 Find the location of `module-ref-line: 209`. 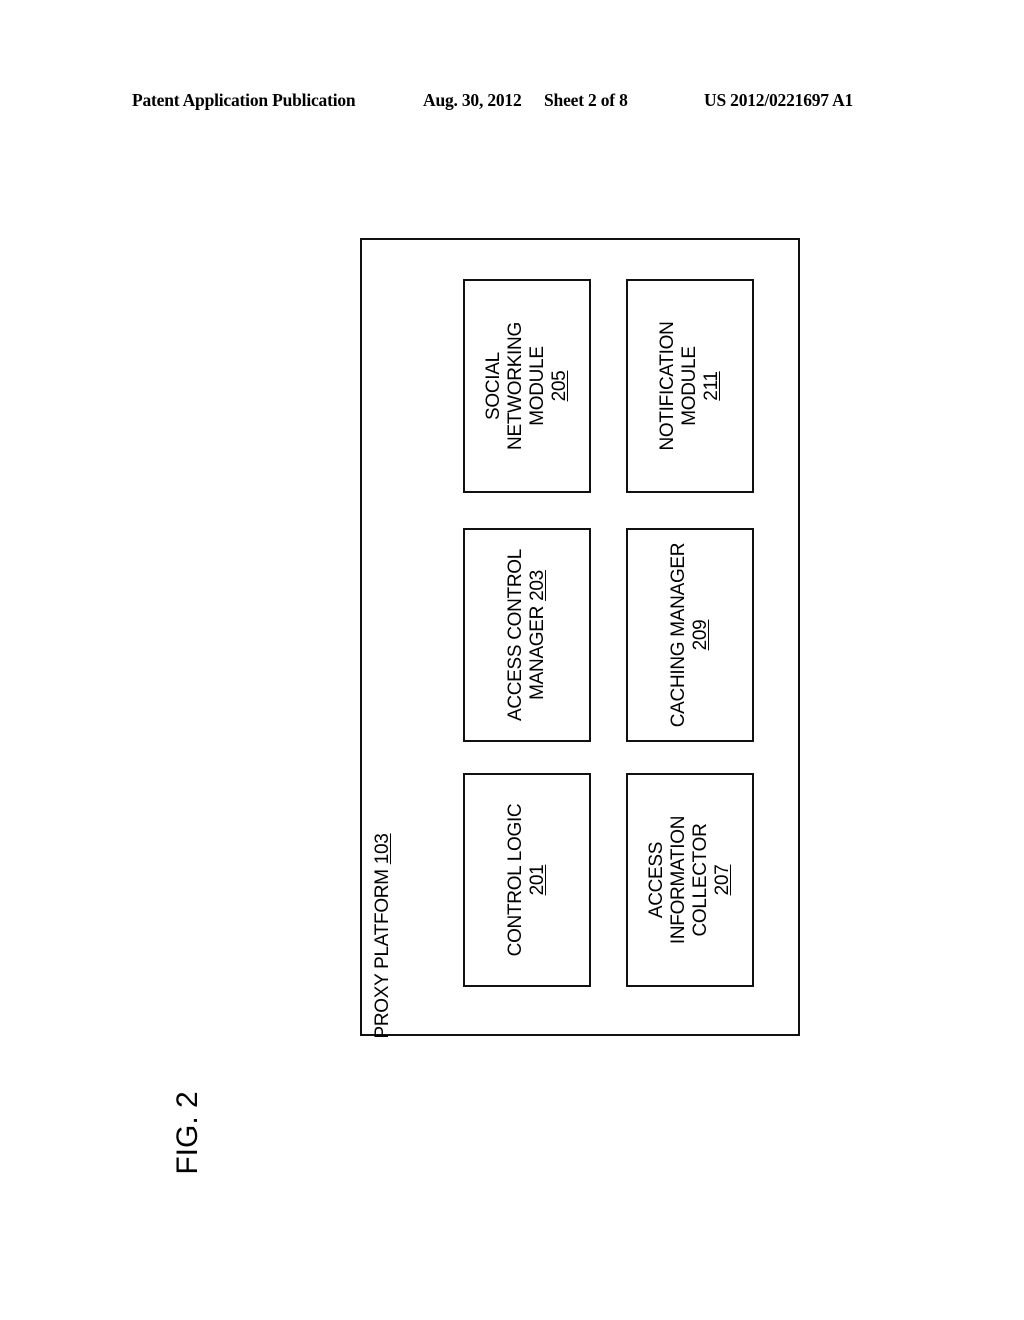

module-ref-line: 209 is located at coordinates (701, 635).